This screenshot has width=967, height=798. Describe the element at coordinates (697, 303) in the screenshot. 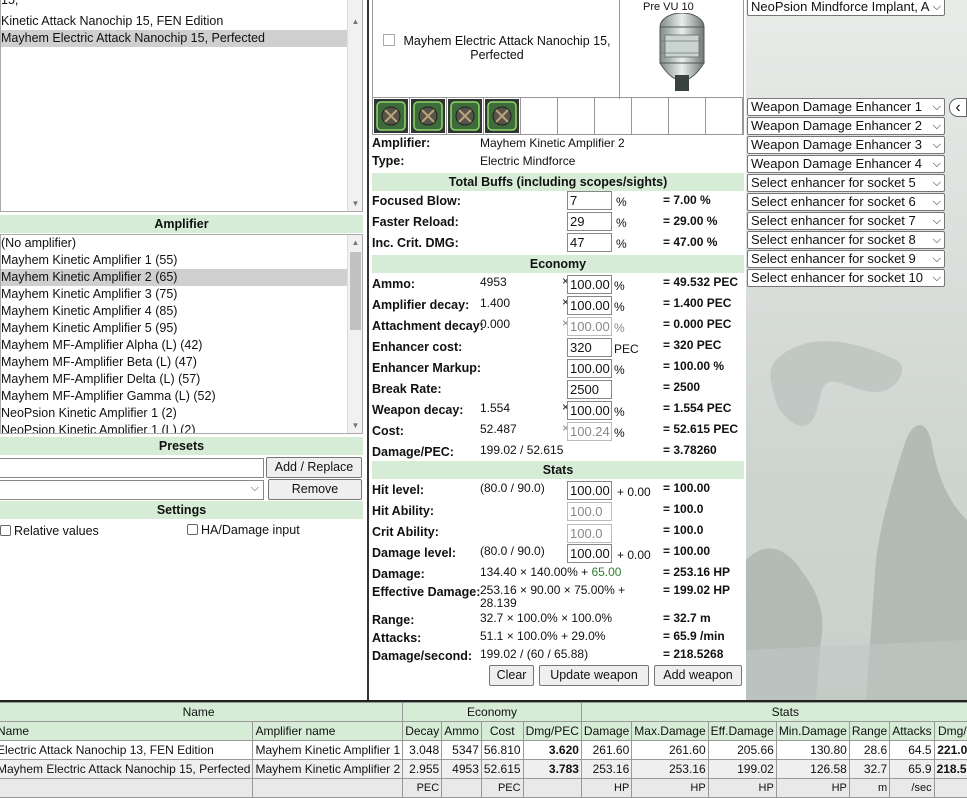

I see `amp-decay-result: = 1.400 PEC` at that location.